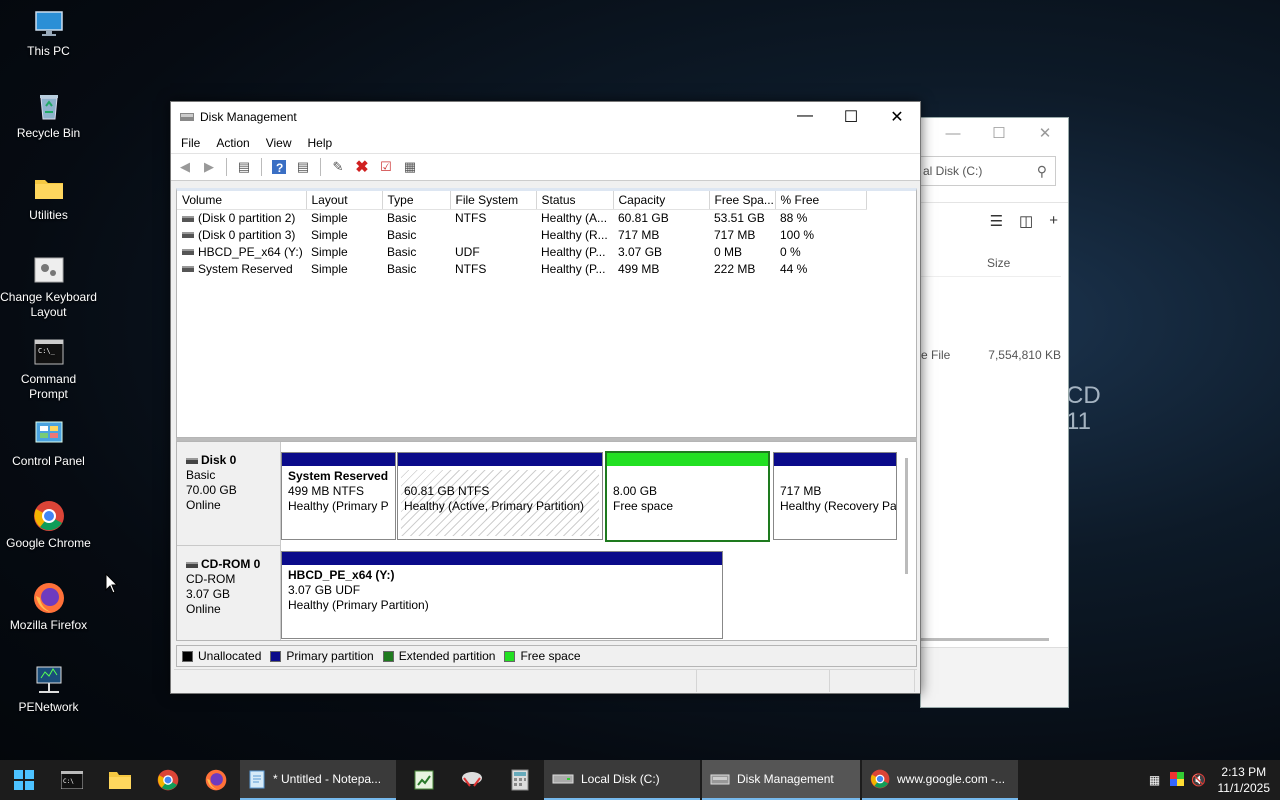  I want to click on menu-help: Help, so click(320, 143).